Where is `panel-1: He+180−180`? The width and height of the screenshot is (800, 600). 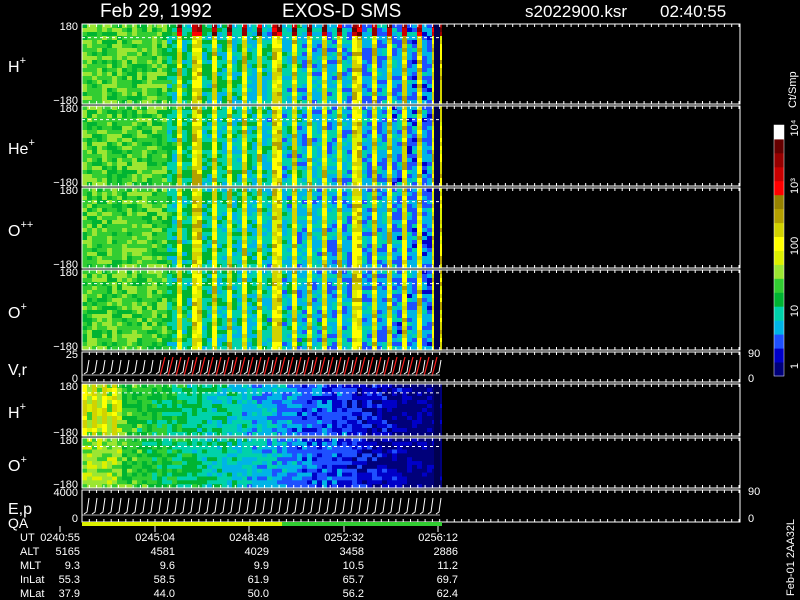 panel-1: He+180−180 is located at coordinates (374, 146).